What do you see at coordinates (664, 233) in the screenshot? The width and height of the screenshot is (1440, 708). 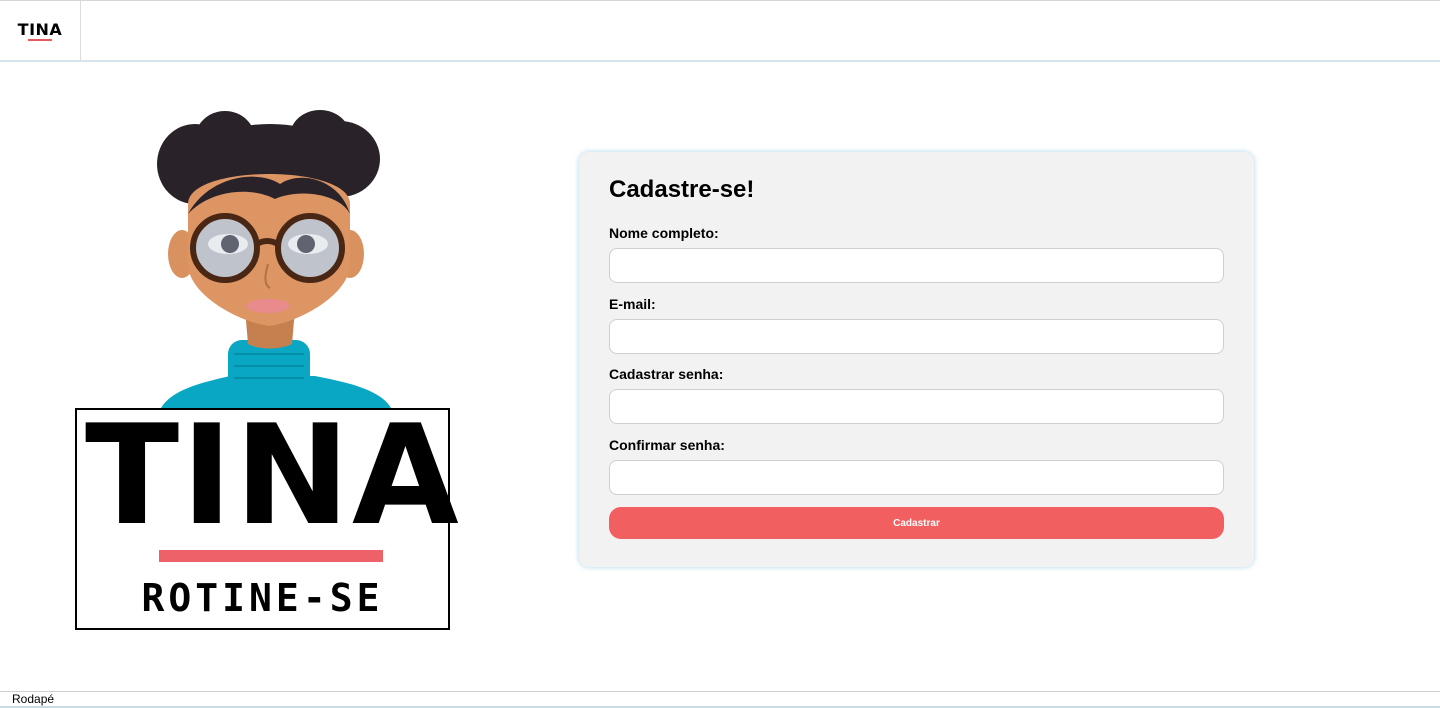 I see `full-name-label: Nome completo:` at bounding box center [664, 233].